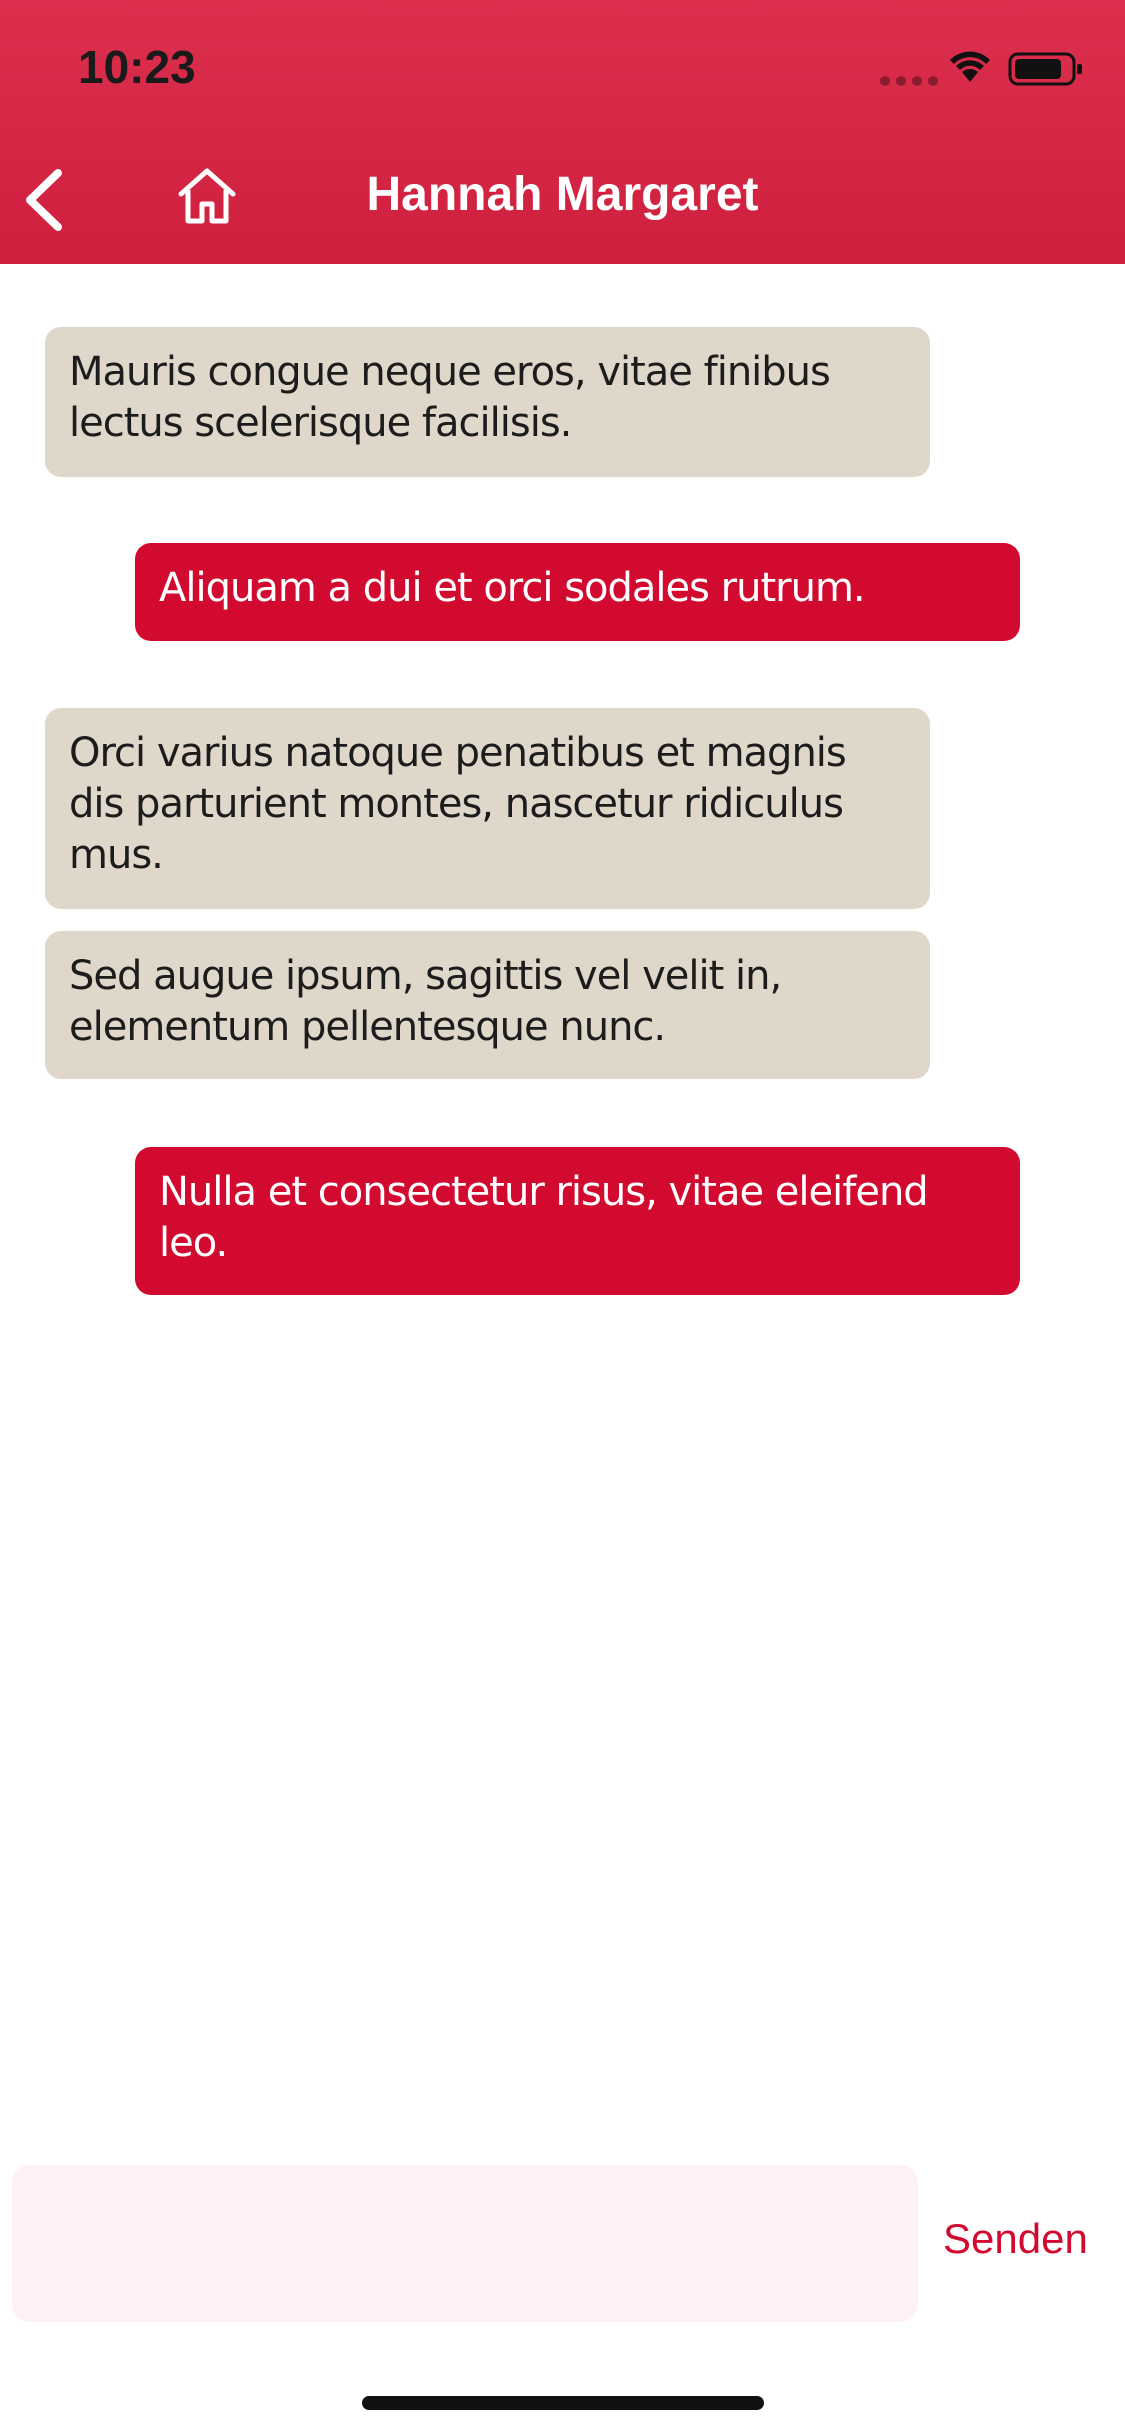  Describe the element at coordinates (562, 132) in the screenshot. I see `app-header: 10:23 Hannah Margaret` at that location.